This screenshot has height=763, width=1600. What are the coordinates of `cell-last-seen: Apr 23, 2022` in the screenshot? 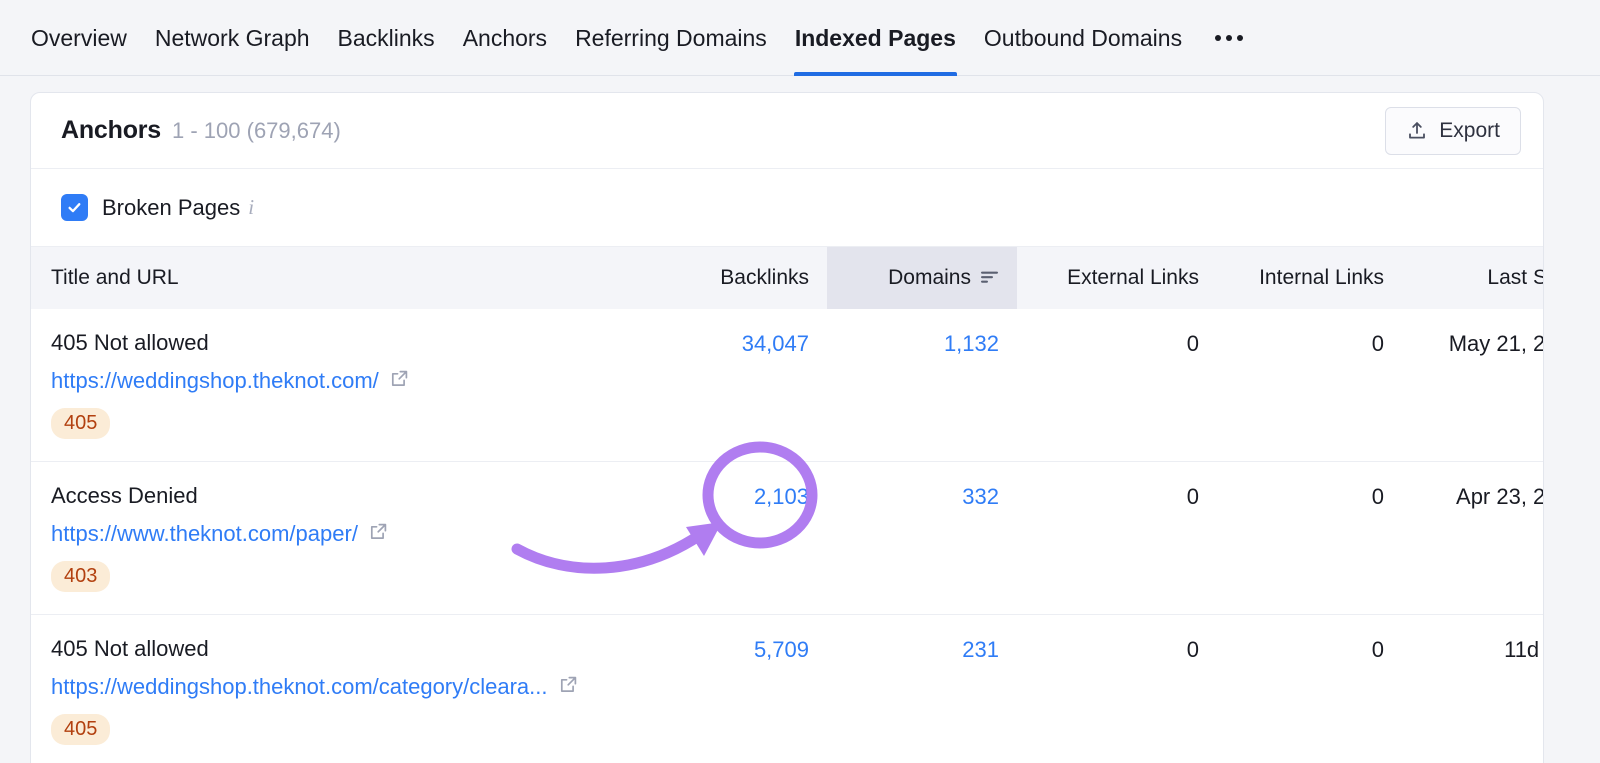 It's located at (1472, 538).